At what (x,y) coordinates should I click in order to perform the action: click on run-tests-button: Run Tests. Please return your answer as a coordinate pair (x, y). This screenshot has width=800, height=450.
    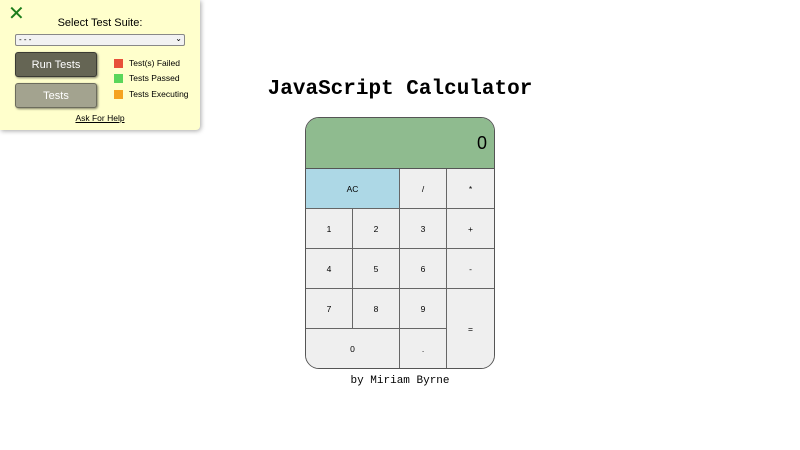
    Looking at the image, I should click on (56, 64).